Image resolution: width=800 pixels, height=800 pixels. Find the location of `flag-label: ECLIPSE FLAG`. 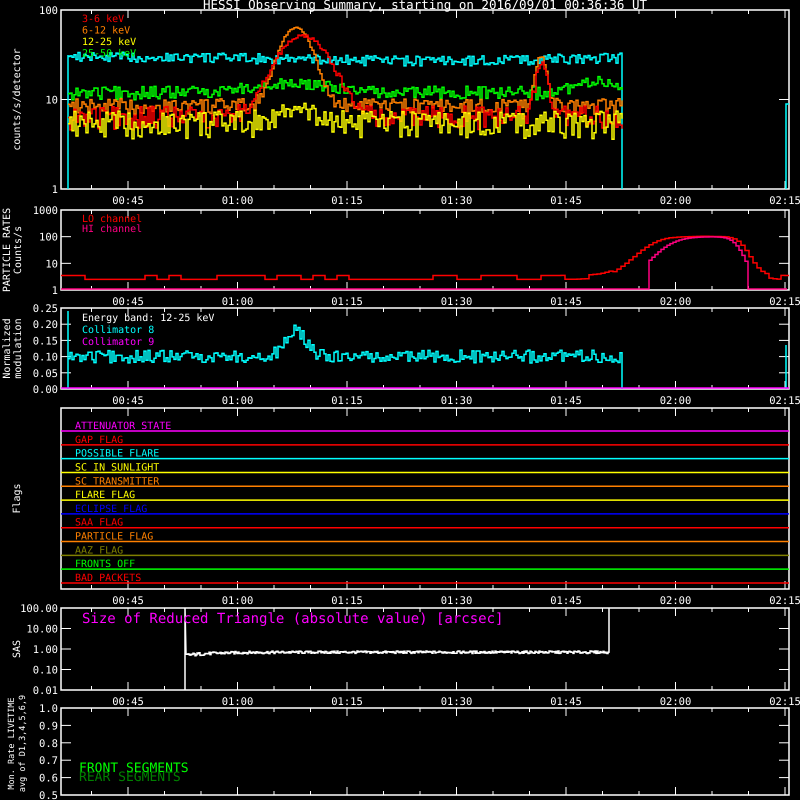

flag-label: ECLIPSE FLAG is located at coordinates (111, 509).